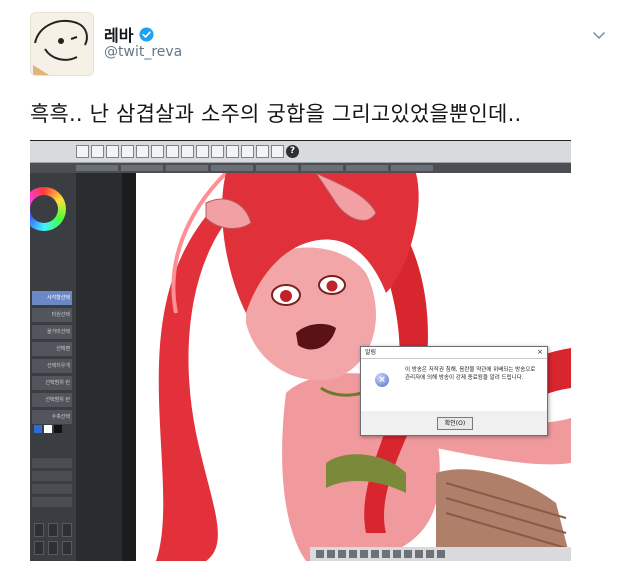 This screenshot has width=636, height=561. I want to click on info-icon: ×, so click(382, 380).